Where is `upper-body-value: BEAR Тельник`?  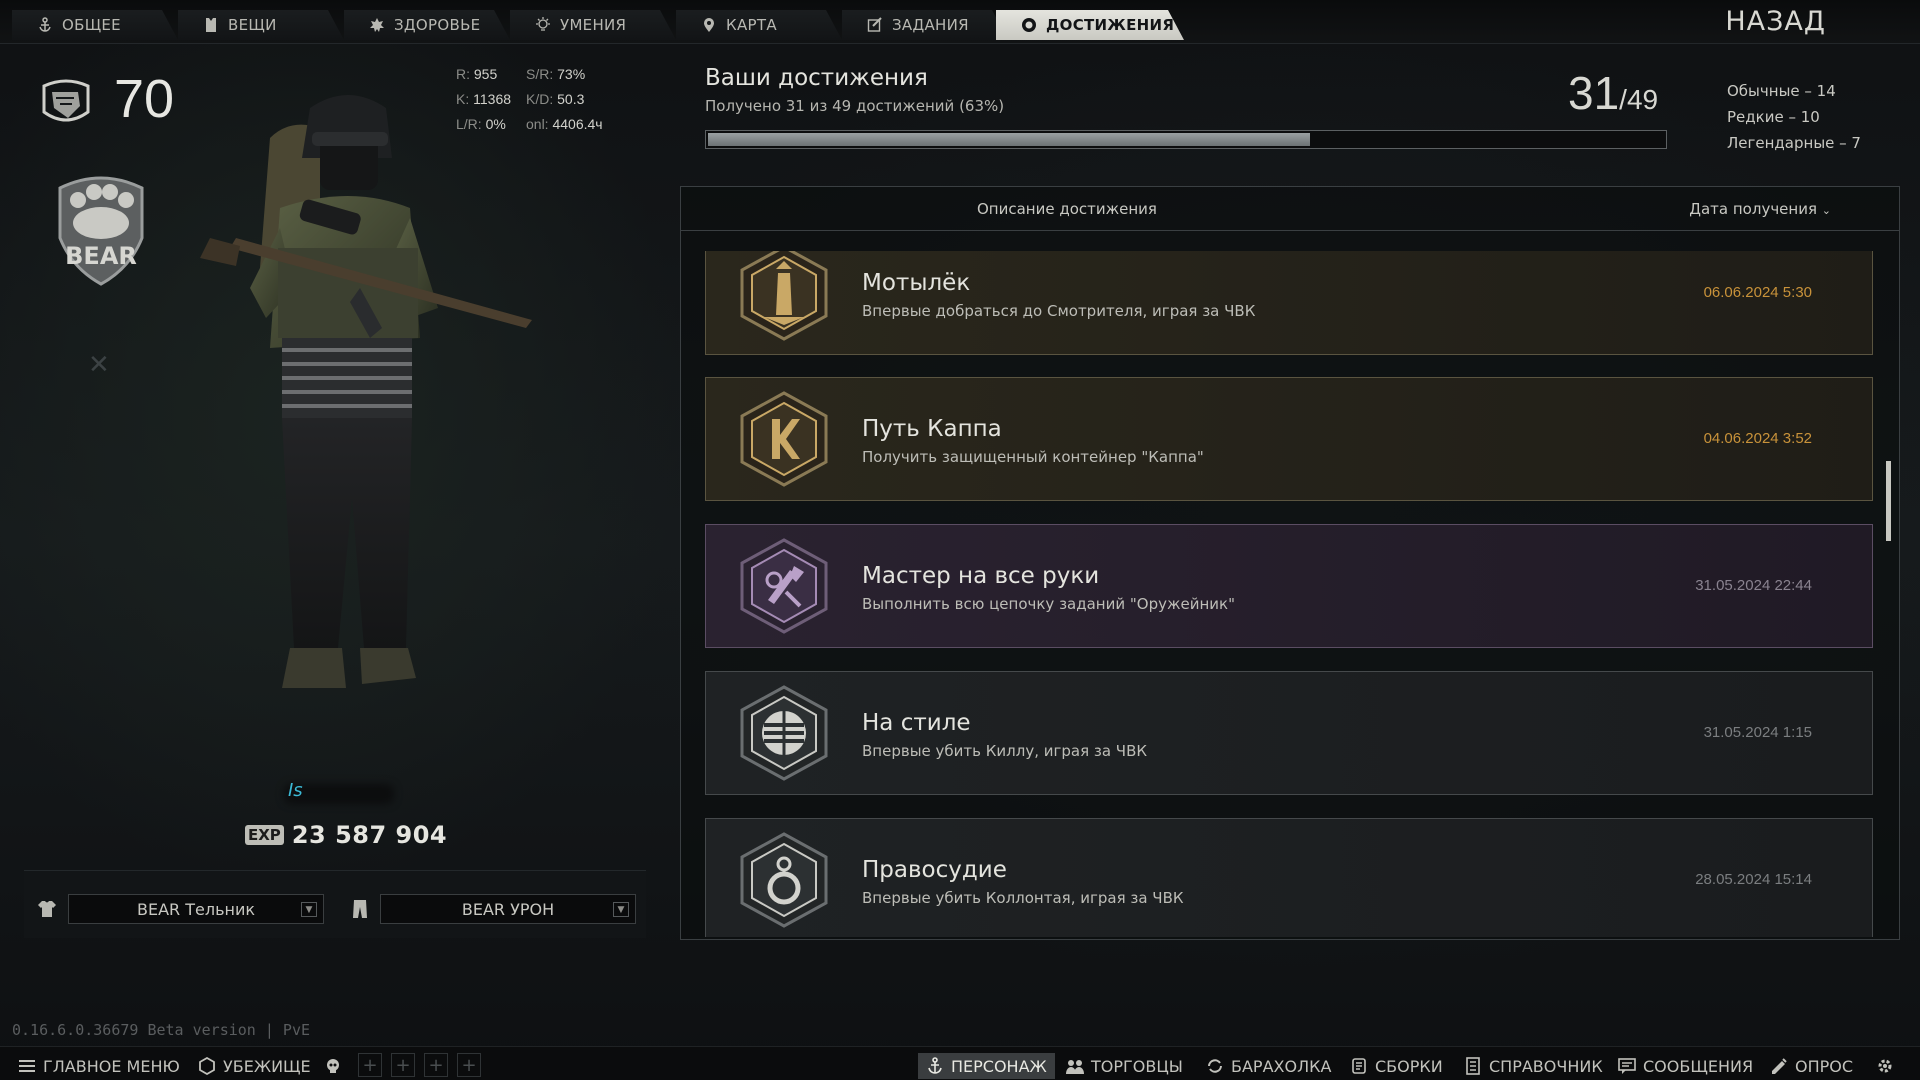
upper-body-value: BEAR Тельник is located at coordinates (196, 909).